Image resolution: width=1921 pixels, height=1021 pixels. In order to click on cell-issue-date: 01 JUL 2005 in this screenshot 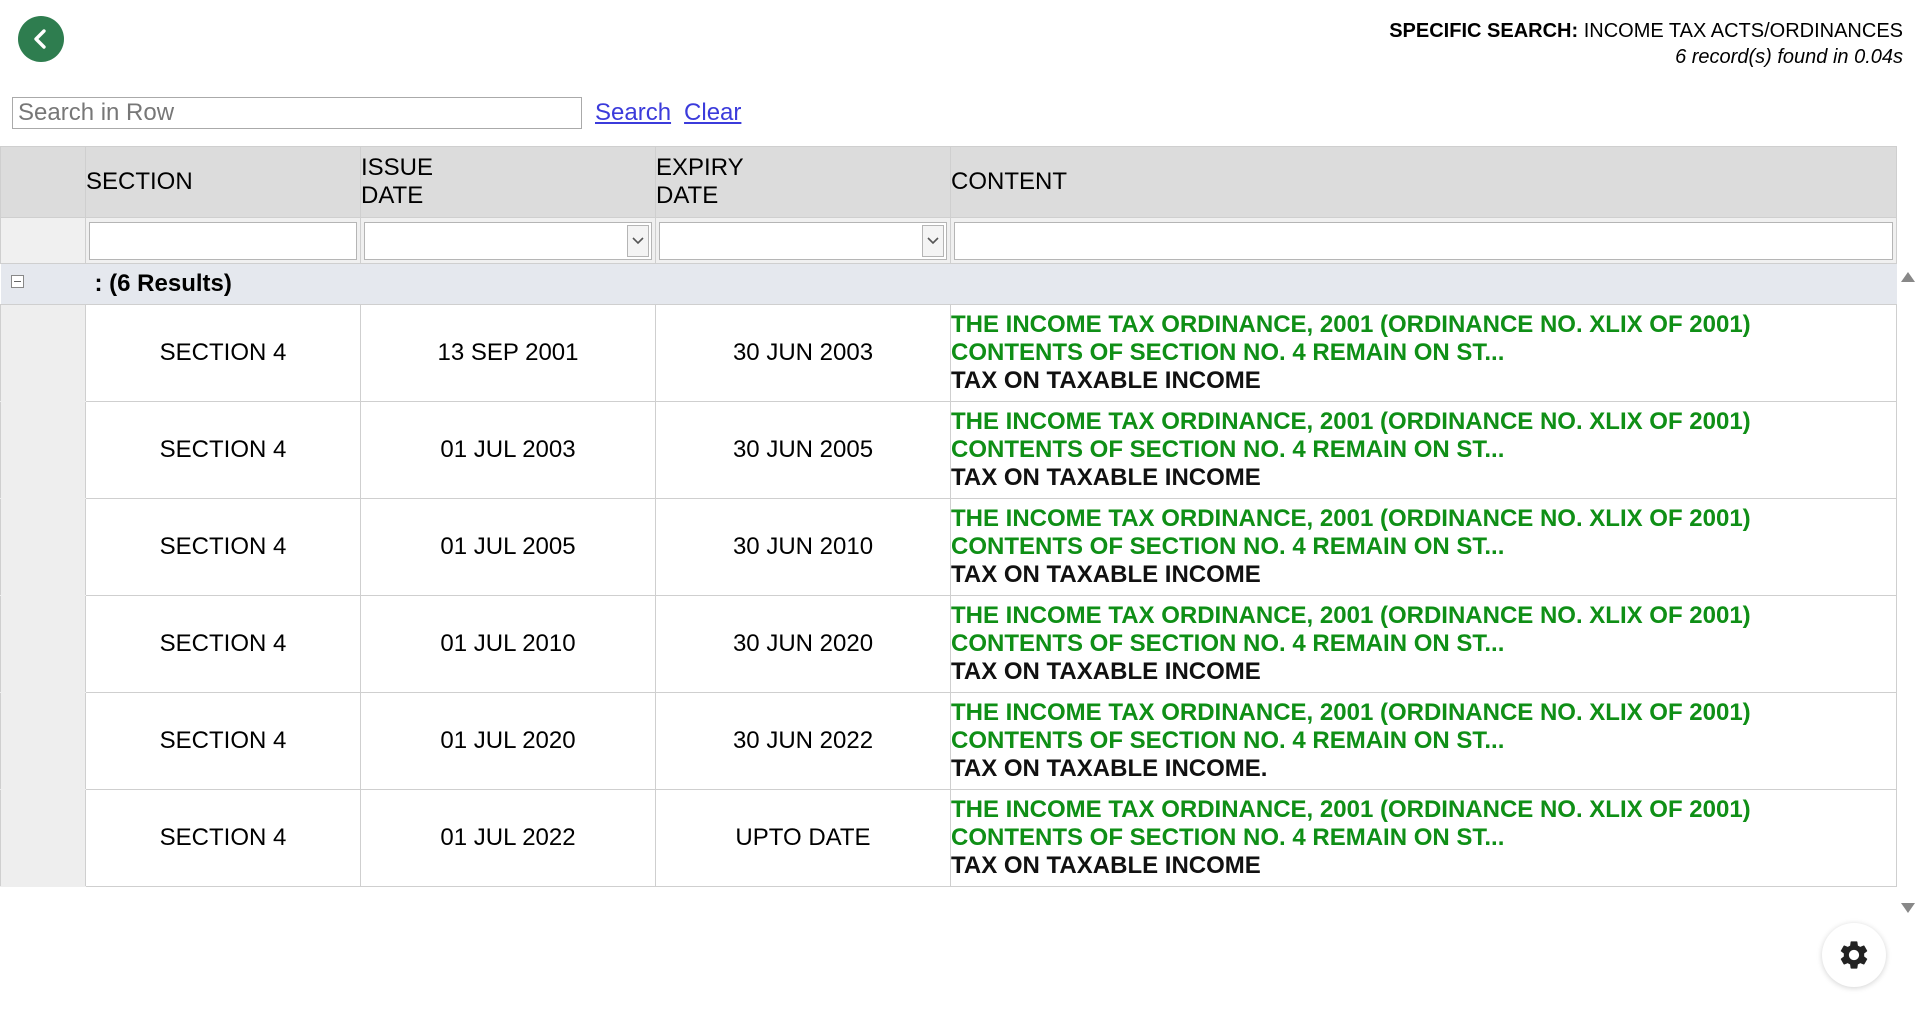, I will do `click(508, 547)`.